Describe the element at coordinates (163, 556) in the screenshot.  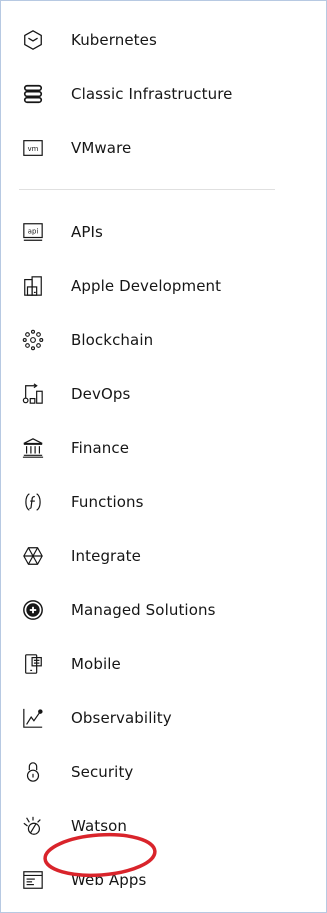
I see `menu-item-integrate: Integrate` at that location.